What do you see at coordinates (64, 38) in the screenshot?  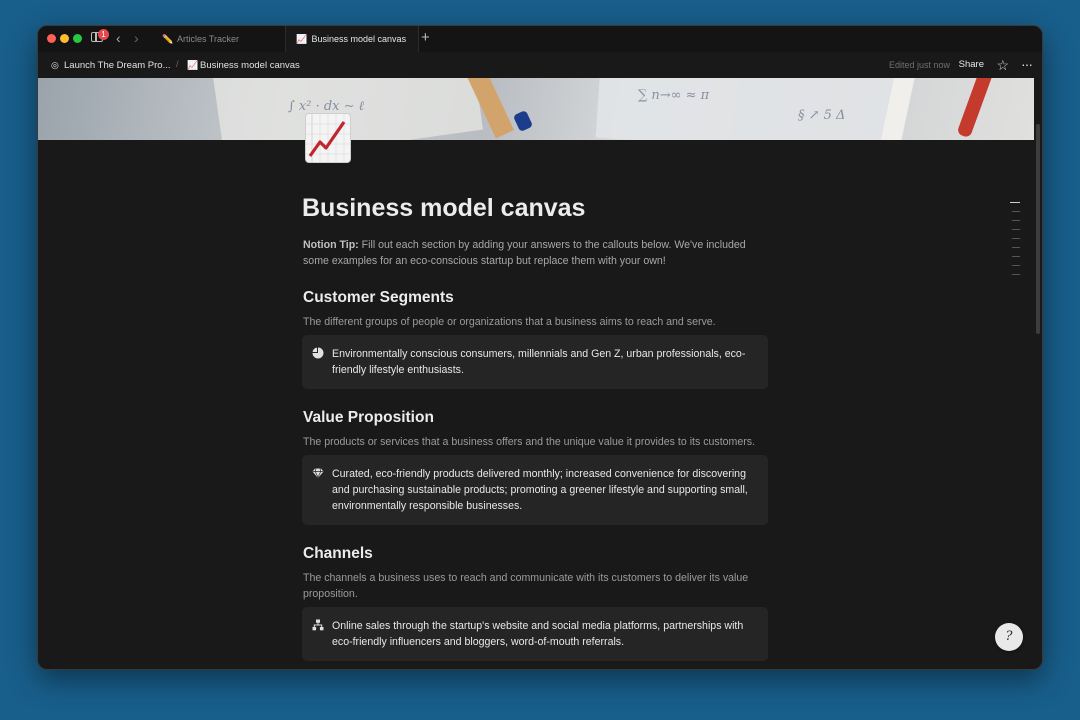 I see `minimize-window-button` at bounding box center [64, 38].